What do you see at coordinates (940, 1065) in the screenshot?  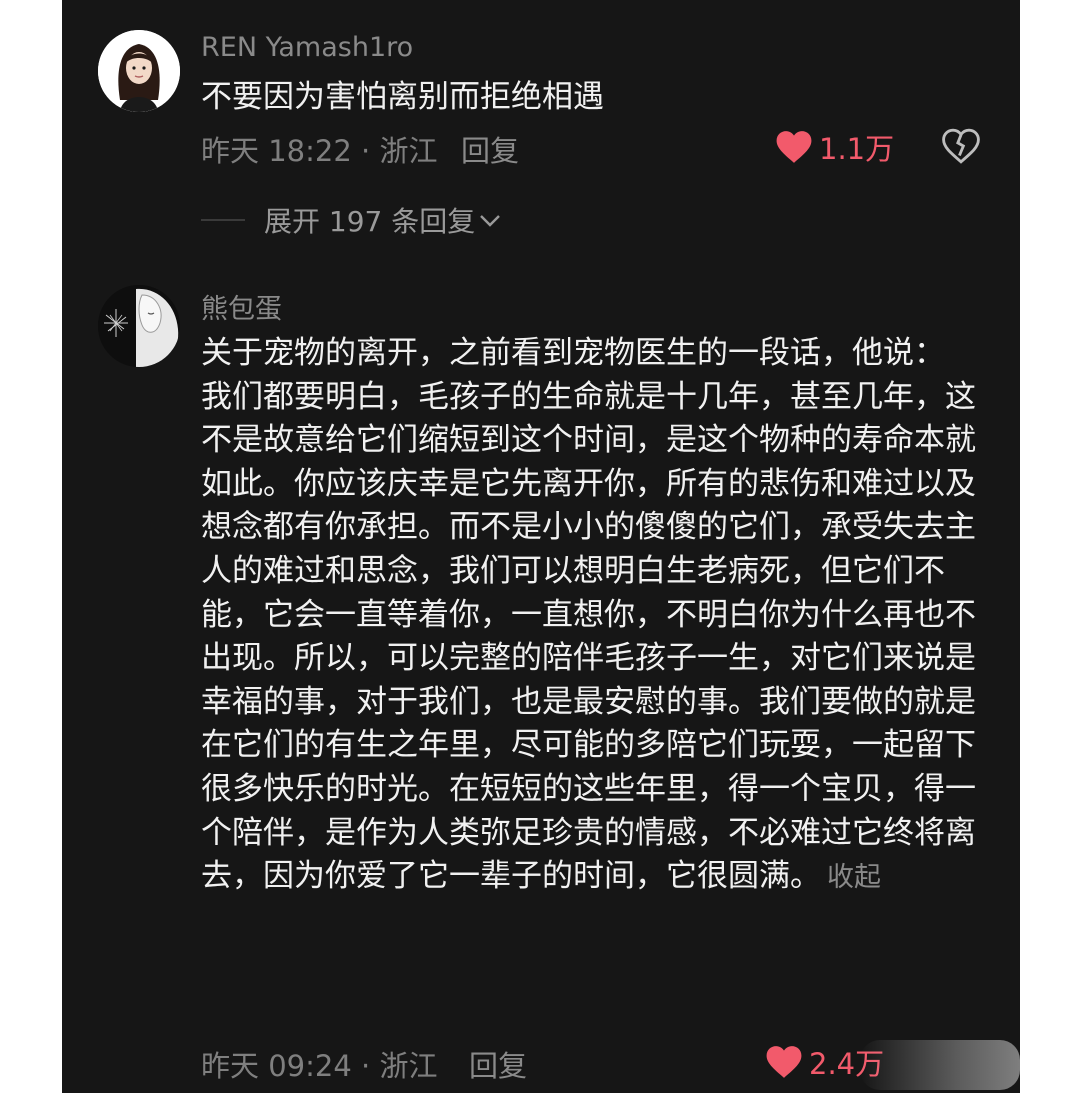 I see `watermark` at bounding box center [940, 1065].